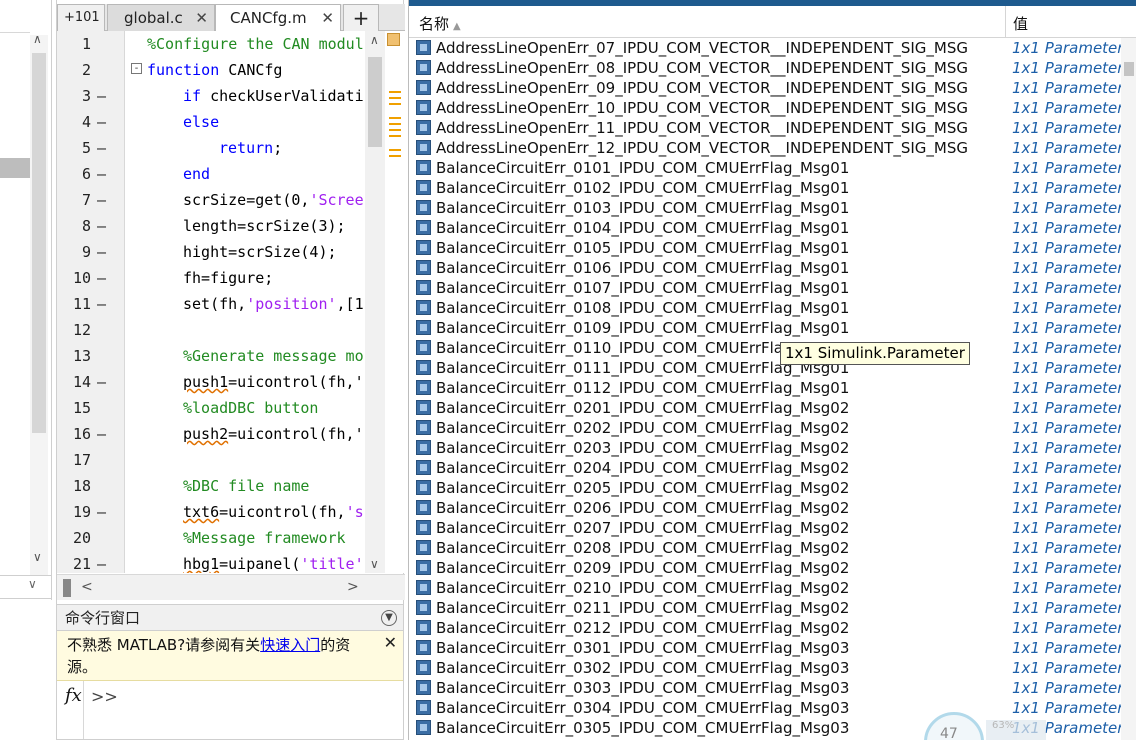  I want to click on code-line: 1 %Configure the CAN modul, so click(211, 44).